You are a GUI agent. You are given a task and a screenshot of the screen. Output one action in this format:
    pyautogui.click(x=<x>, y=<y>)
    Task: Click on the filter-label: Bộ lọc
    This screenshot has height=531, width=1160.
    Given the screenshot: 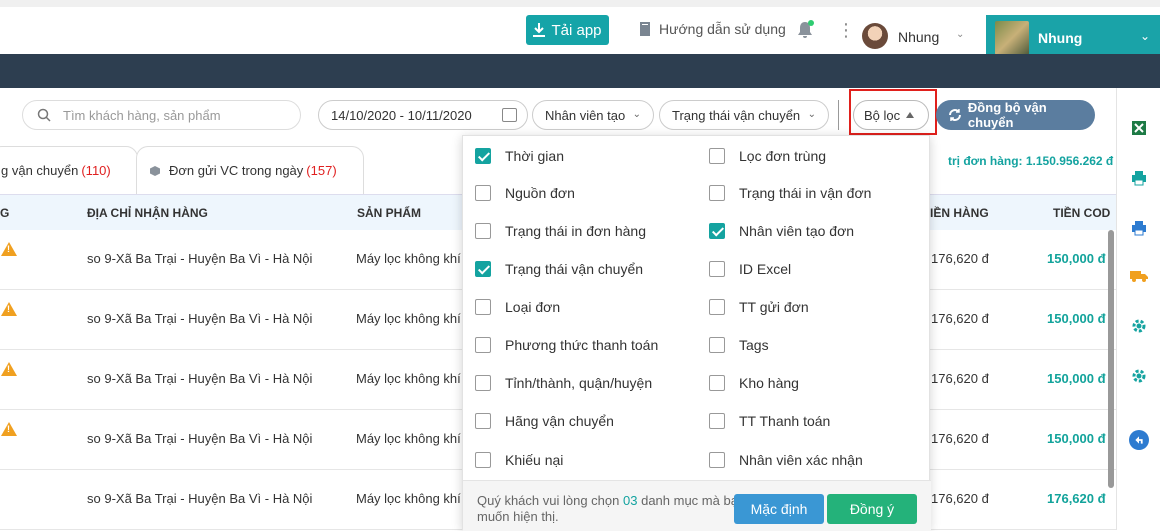 What is the action you would take?
    pyautogui.click(x=882, y=115)
    